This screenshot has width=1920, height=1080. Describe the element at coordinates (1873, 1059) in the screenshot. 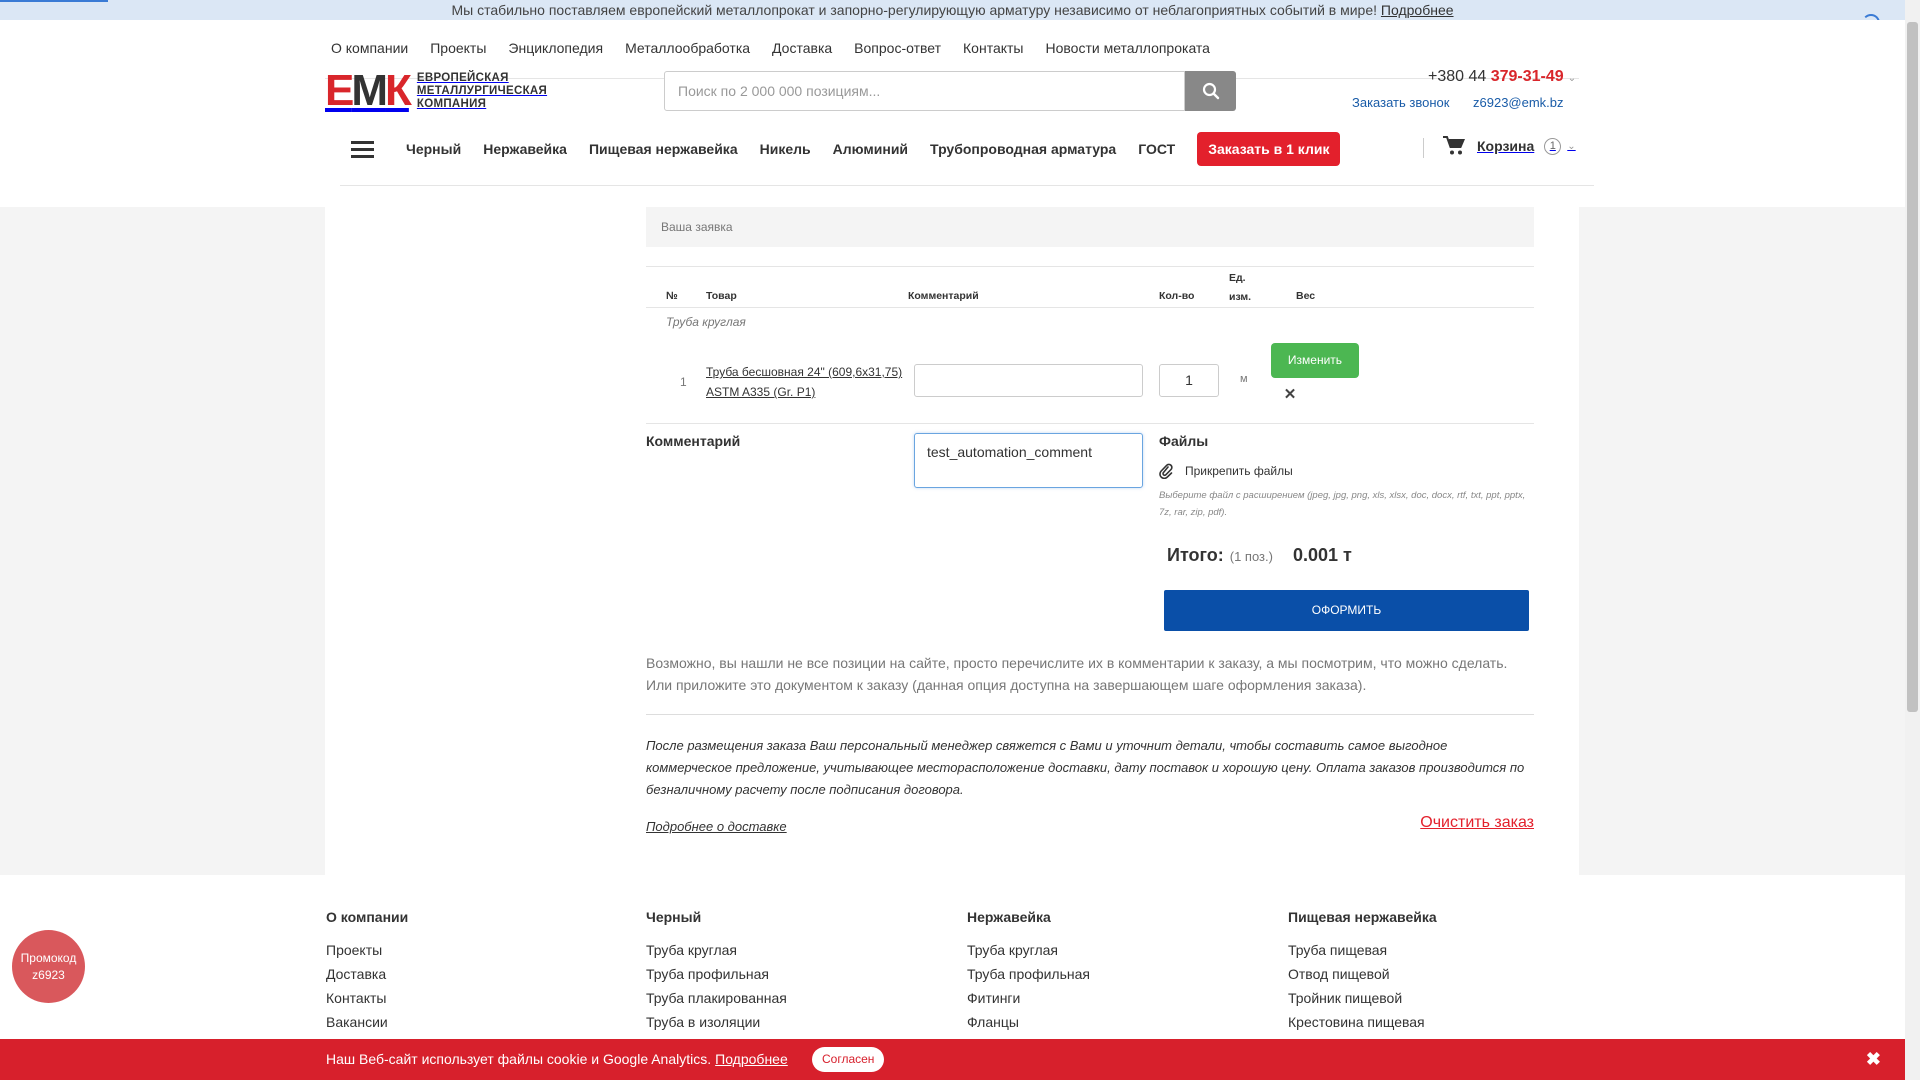

I see `close-icon: ✖` at that location.